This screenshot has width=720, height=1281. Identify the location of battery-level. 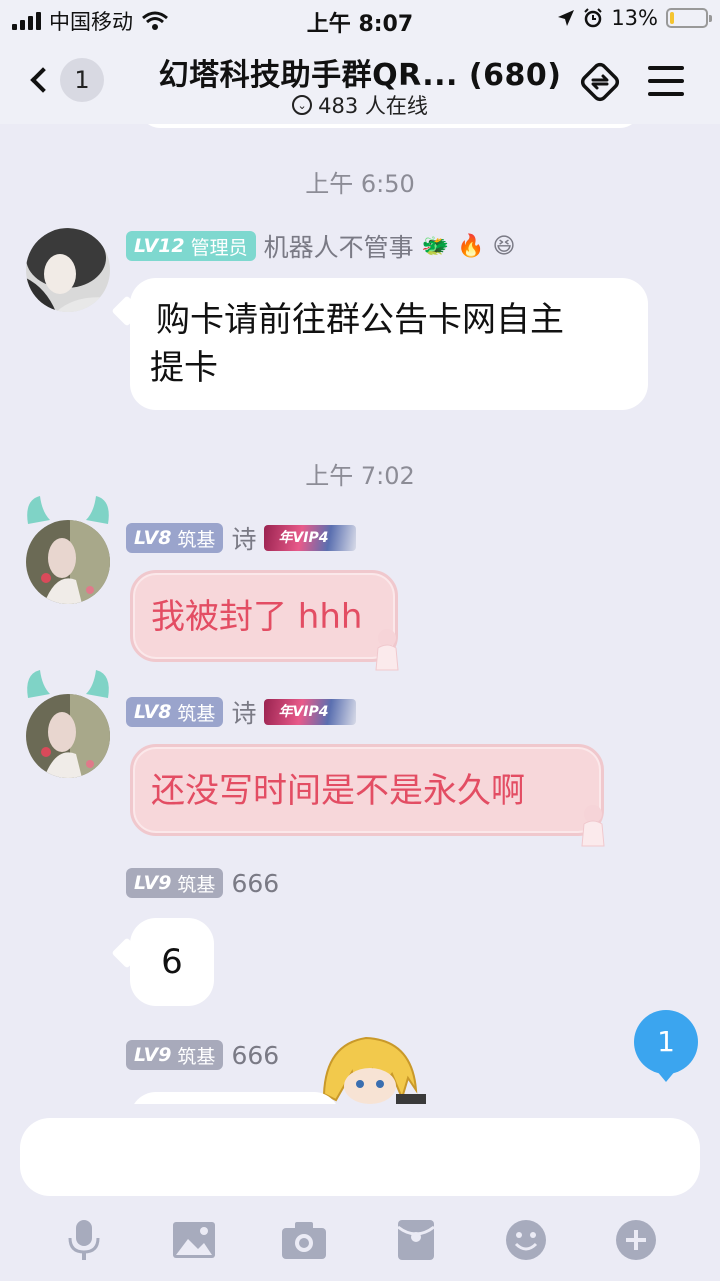
(672, 18).